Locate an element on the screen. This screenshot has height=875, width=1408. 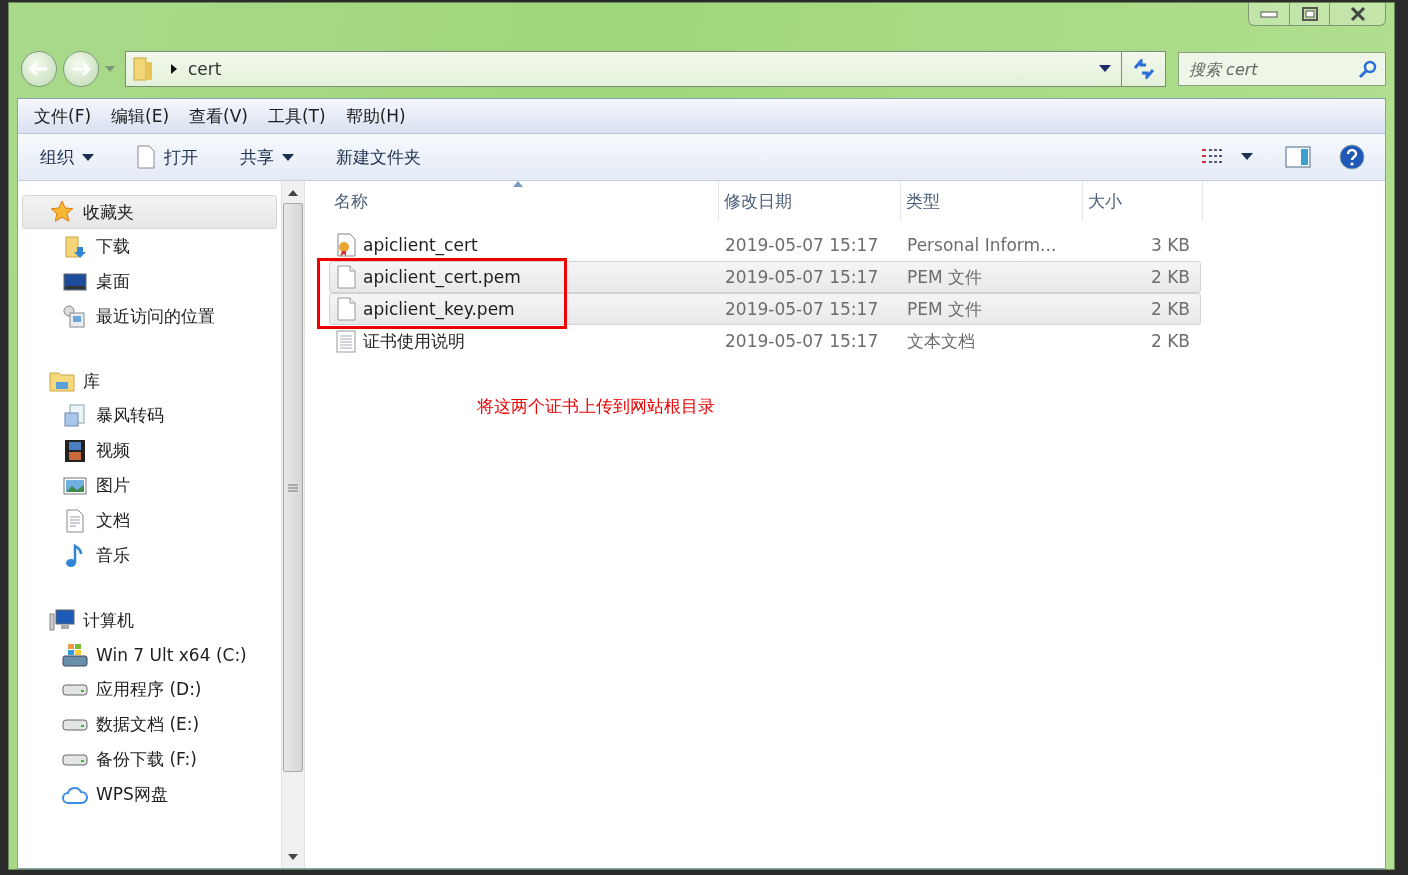
toolbar-button: 组织 is located at coordinates (67, 157).